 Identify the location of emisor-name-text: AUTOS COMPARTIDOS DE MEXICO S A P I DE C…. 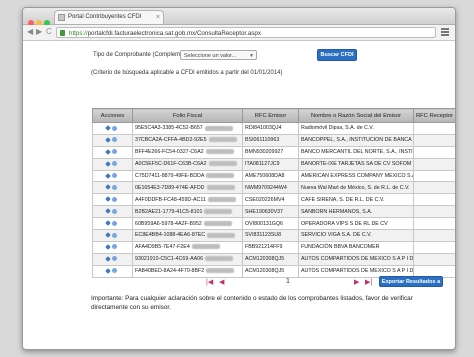
(357, 259).